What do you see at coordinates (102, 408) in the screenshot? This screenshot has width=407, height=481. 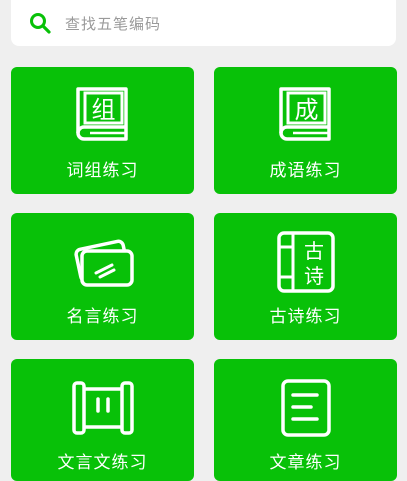 I see `scroll-icon` at bounding box center [102, 408].